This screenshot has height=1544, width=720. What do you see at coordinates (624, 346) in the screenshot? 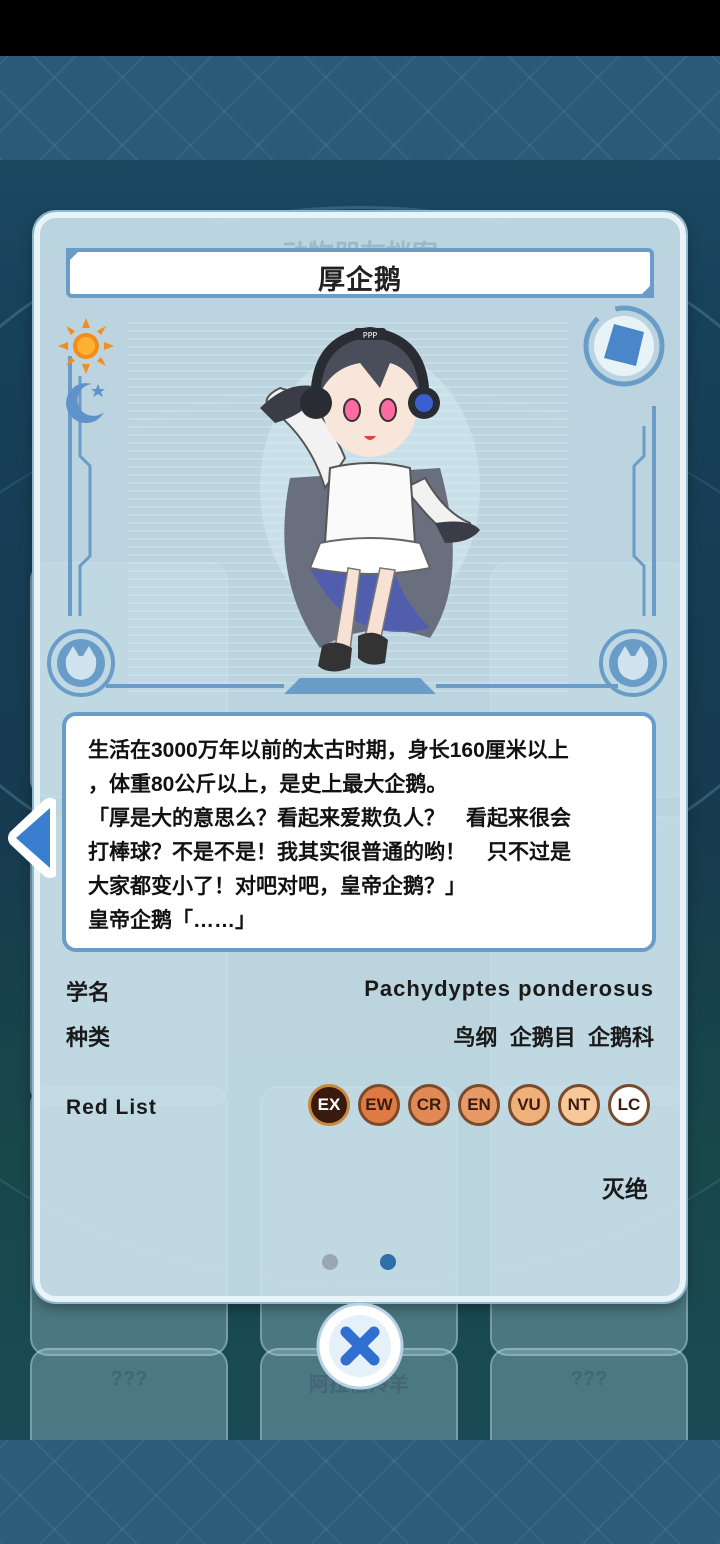
I see `card-badge-icon` at bounding box center [624, 346].